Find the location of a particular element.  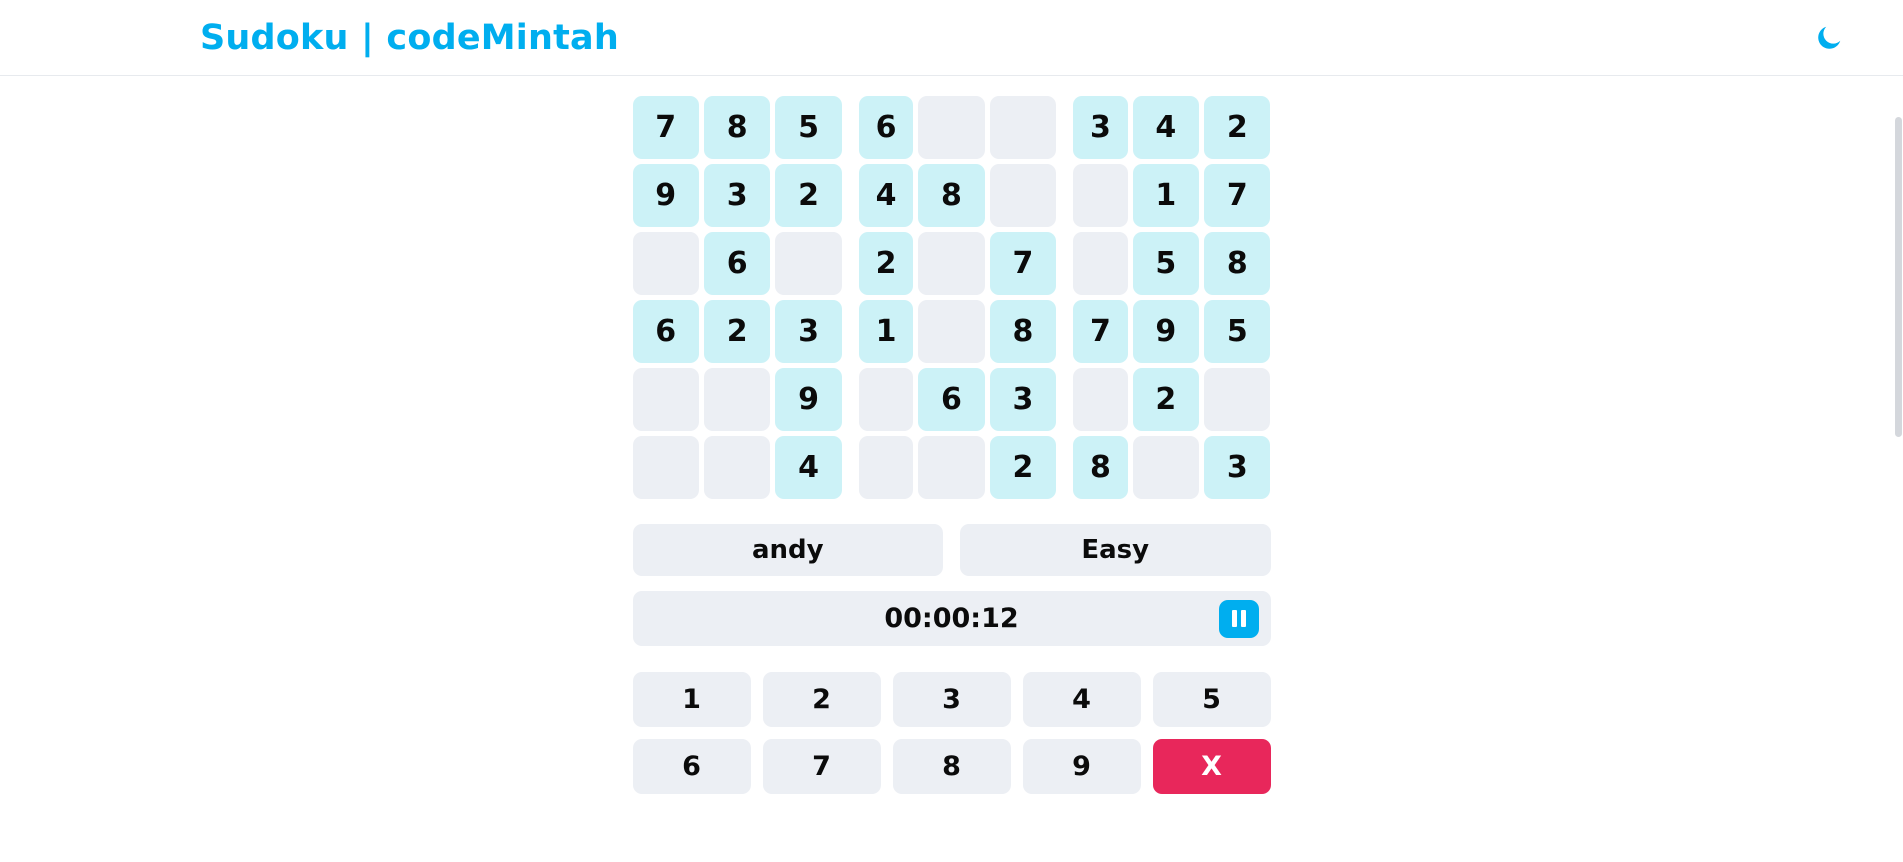

pause-icon is located at coordinates (1234, 618).